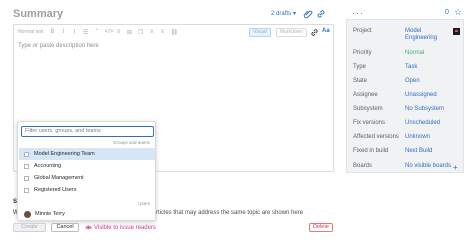 The image size is (474, 241). Describe the element at coordinates (152, 32) in the screenshot. I see `numbered-list-icon: ≡` at that location.